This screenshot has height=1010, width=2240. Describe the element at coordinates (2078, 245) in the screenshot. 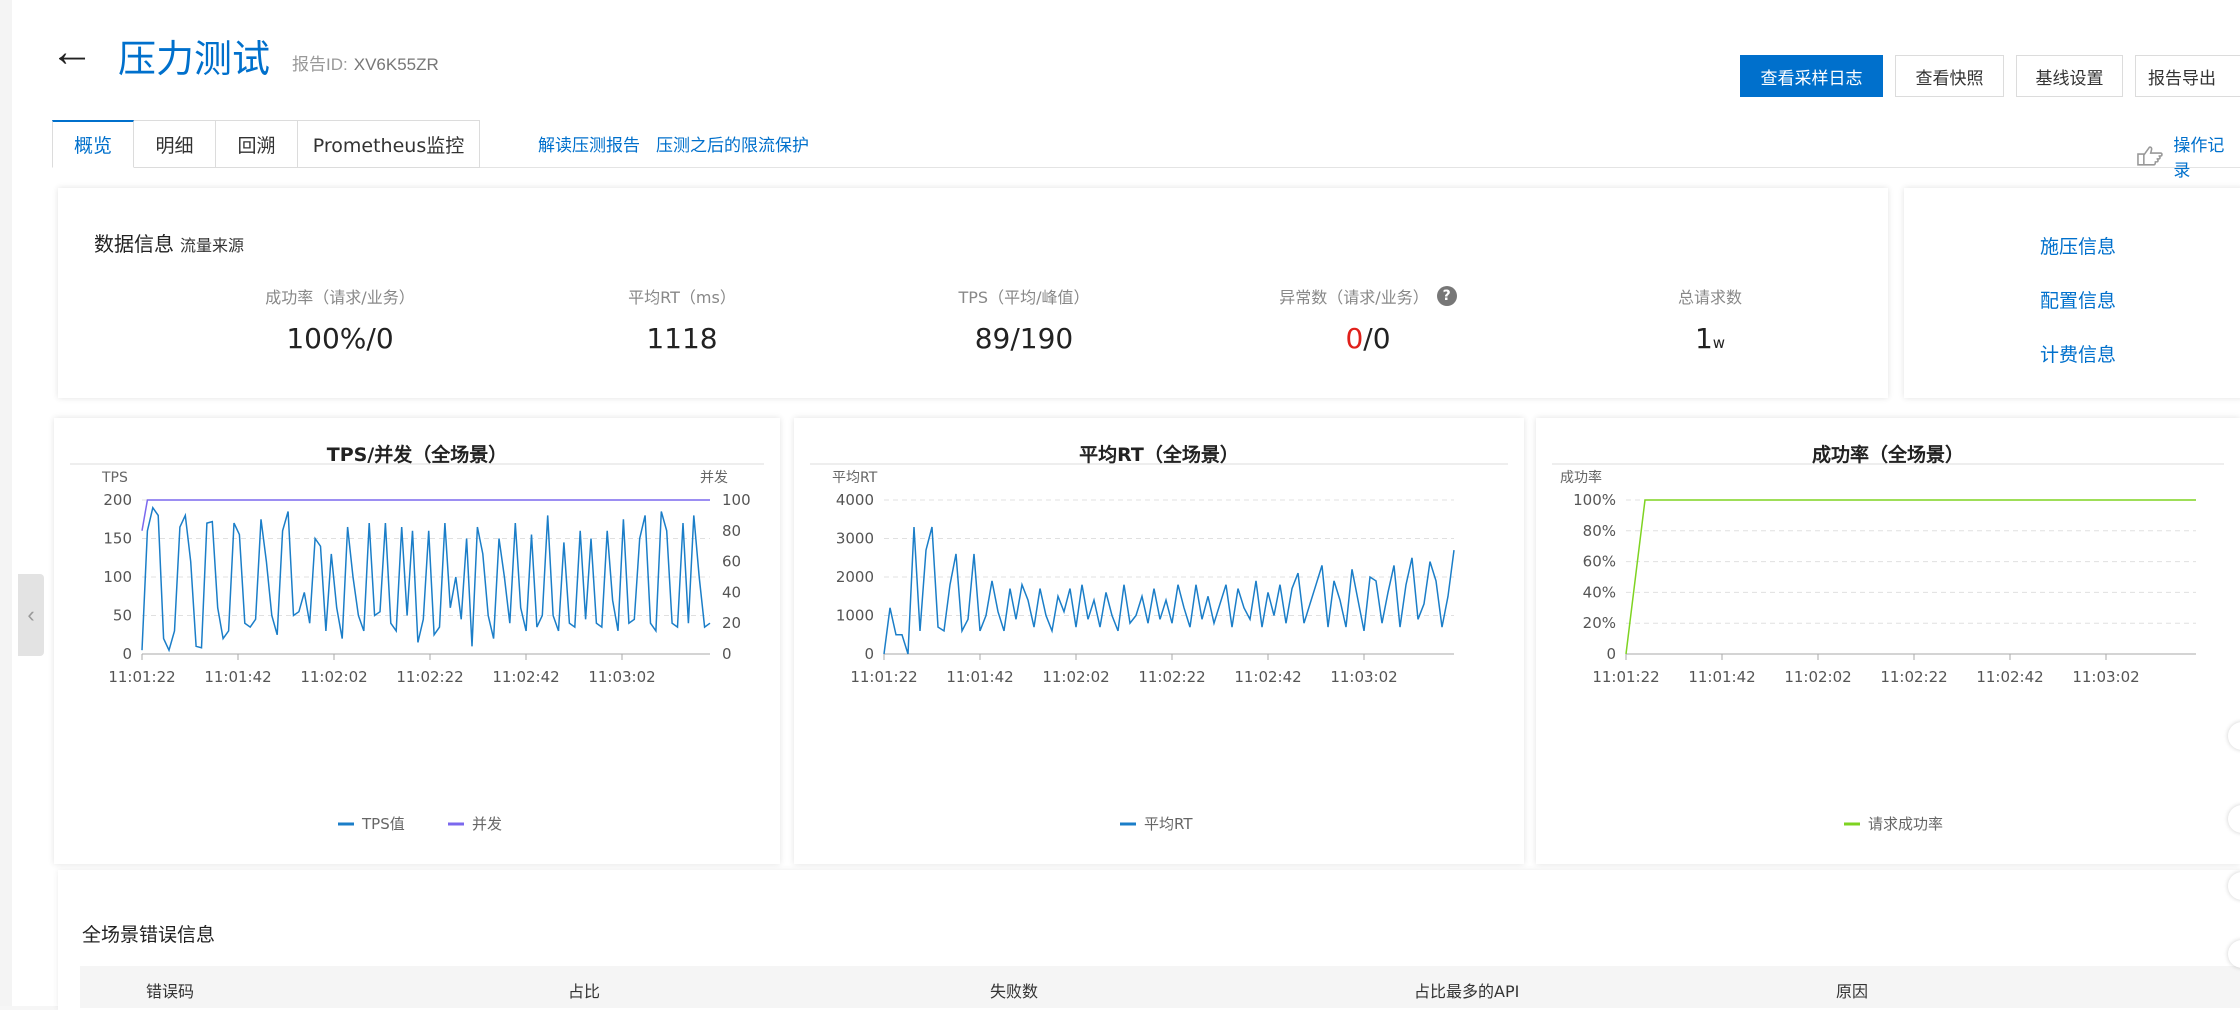

I see `pressure-info-link: 施压信息` at that location.